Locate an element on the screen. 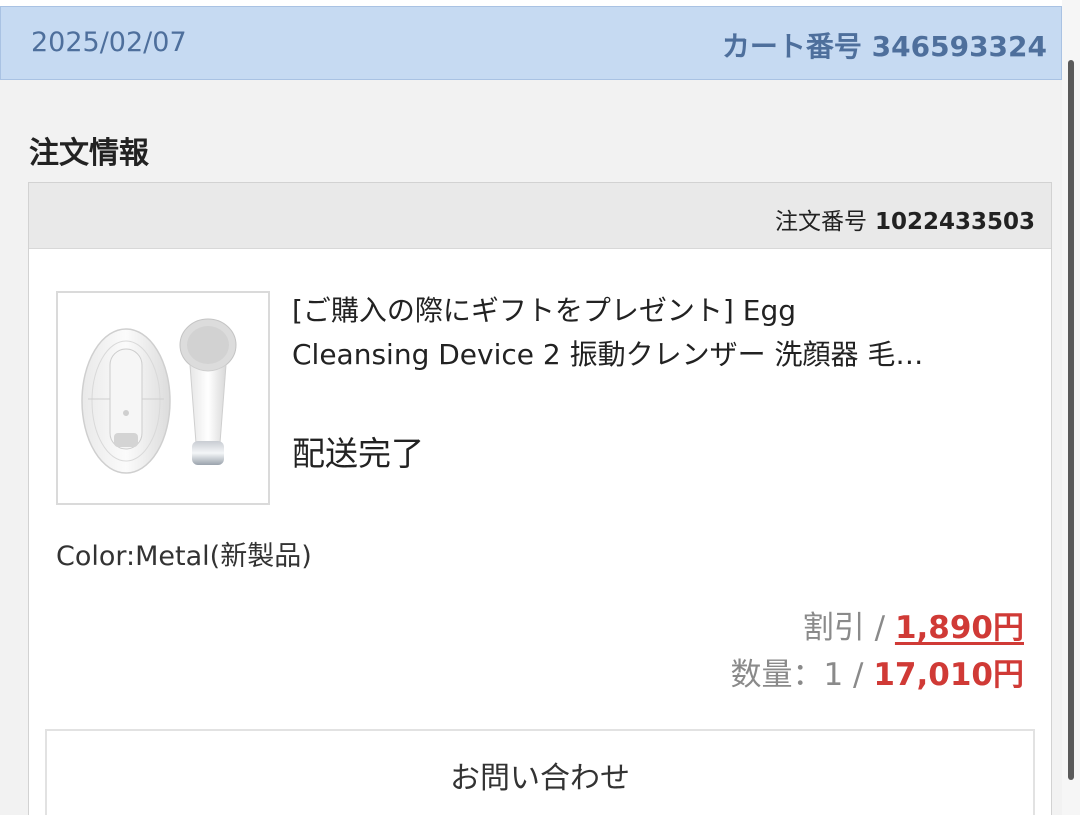 This screenshot has height=815, width=1080. order-number-value: 1022433503 is located at coordinates (954, 222).